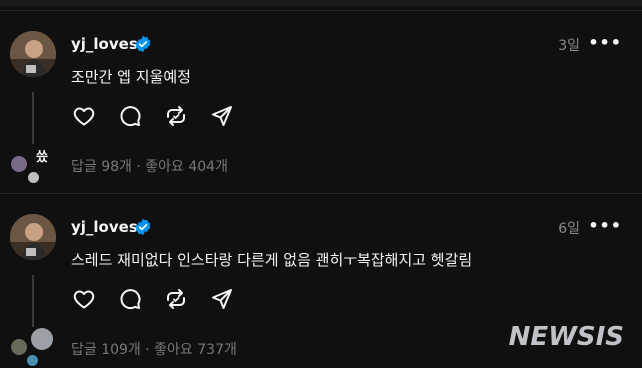 The image size is (642, 368). Describe the element at coordinates (101, 167) in the screenshot. I see `replies-count: 답글 98개` at that location.